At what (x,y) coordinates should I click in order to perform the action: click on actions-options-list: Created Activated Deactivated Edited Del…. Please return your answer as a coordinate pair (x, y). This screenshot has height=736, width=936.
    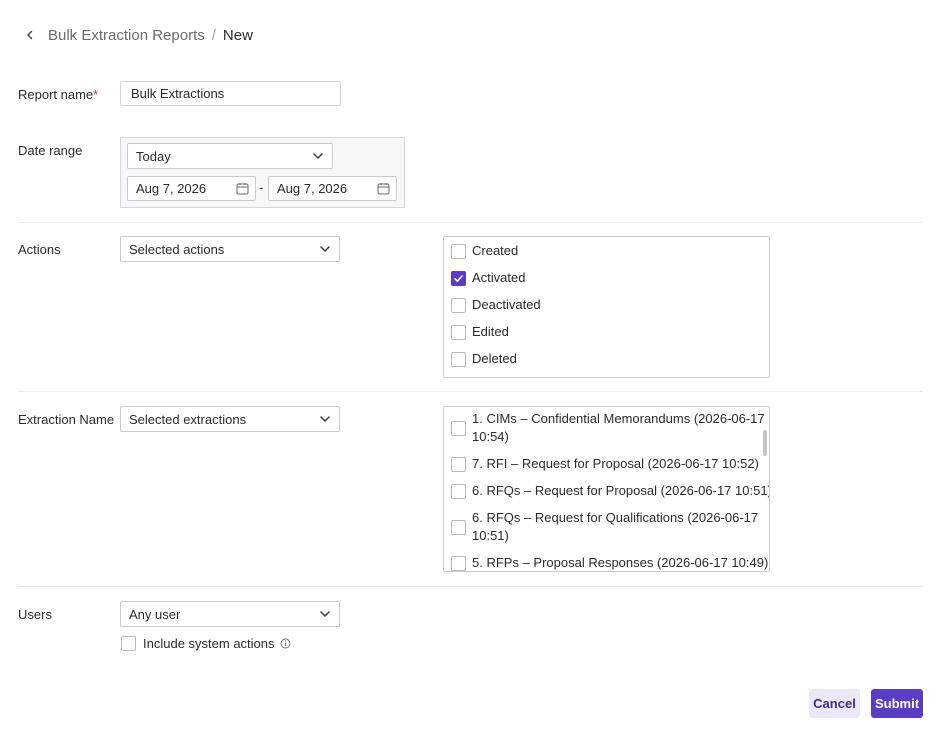
    Looking at the image, I should click on (606, 307).